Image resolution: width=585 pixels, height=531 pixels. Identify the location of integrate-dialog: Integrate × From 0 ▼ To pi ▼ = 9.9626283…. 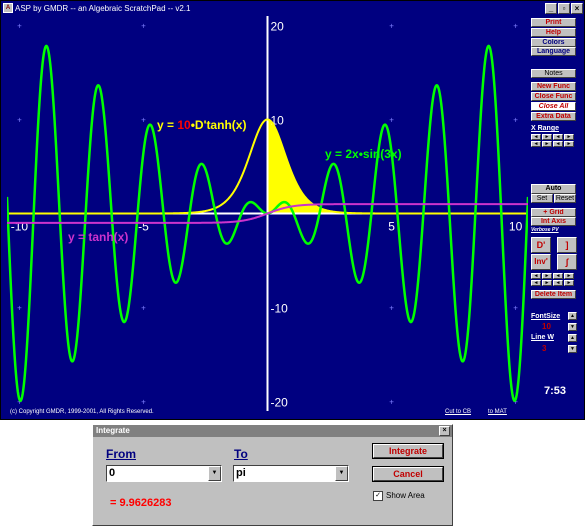
(272, 475).